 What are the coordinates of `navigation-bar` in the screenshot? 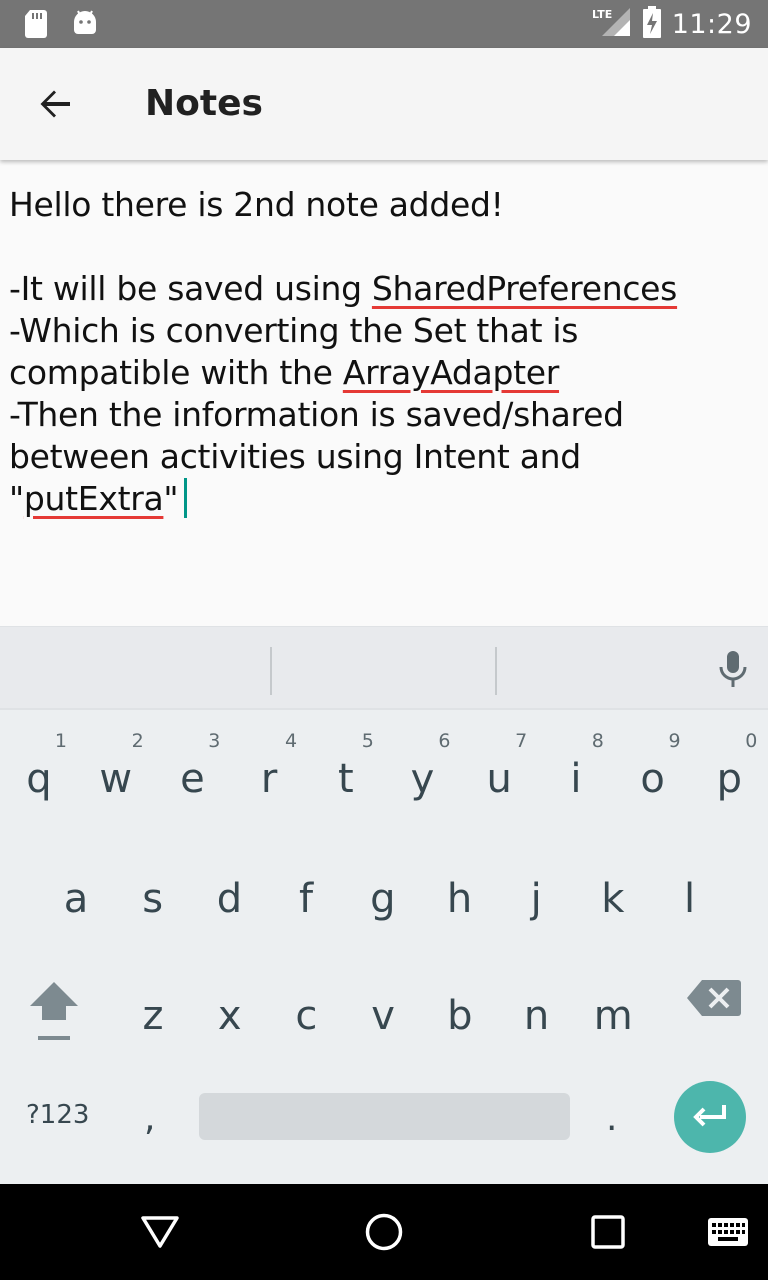 It's located at (384, 1232).